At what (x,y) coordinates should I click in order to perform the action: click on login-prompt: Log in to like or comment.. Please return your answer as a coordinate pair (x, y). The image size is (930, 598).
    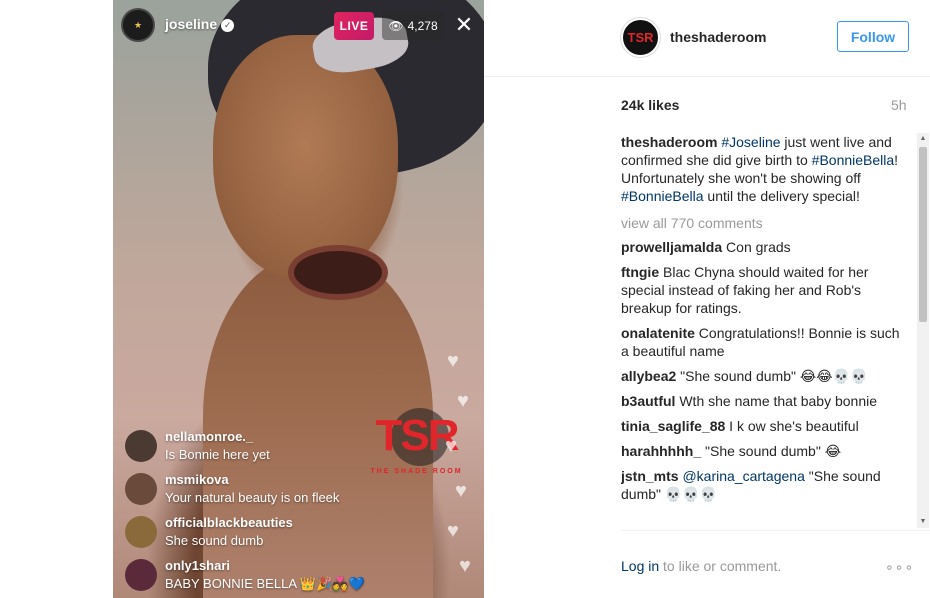
    Looking at the image, I should click on (701, 566).